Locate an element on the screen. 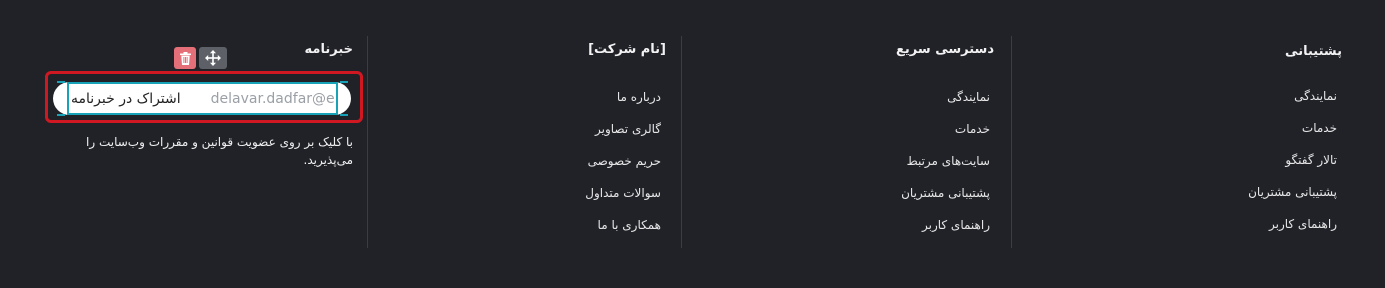 This screenshot has width=1385, height=288. company-link-gallery: گالری تصاویر is located at coordinates (623, 137).